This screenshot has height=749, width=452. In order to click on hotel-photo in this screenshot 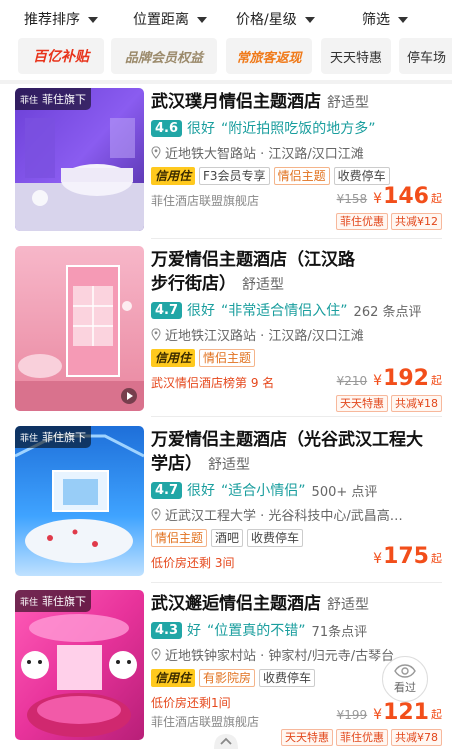, I will do `click(79, 328)`.